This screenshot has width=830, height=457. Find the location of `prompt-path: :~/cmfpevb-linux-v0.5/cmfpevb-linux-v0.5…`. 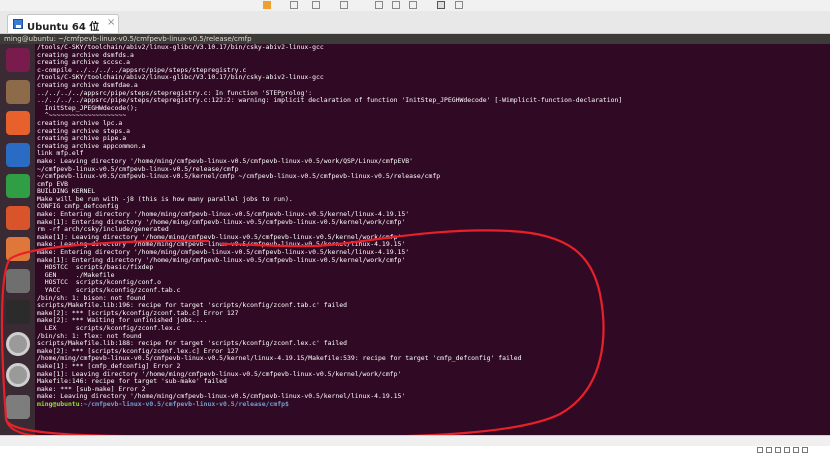

prompt-path: :~/cmfpevb-linux-v0.5/cmfpevb-linux-v0.5… is located at coordinates (184, 403).